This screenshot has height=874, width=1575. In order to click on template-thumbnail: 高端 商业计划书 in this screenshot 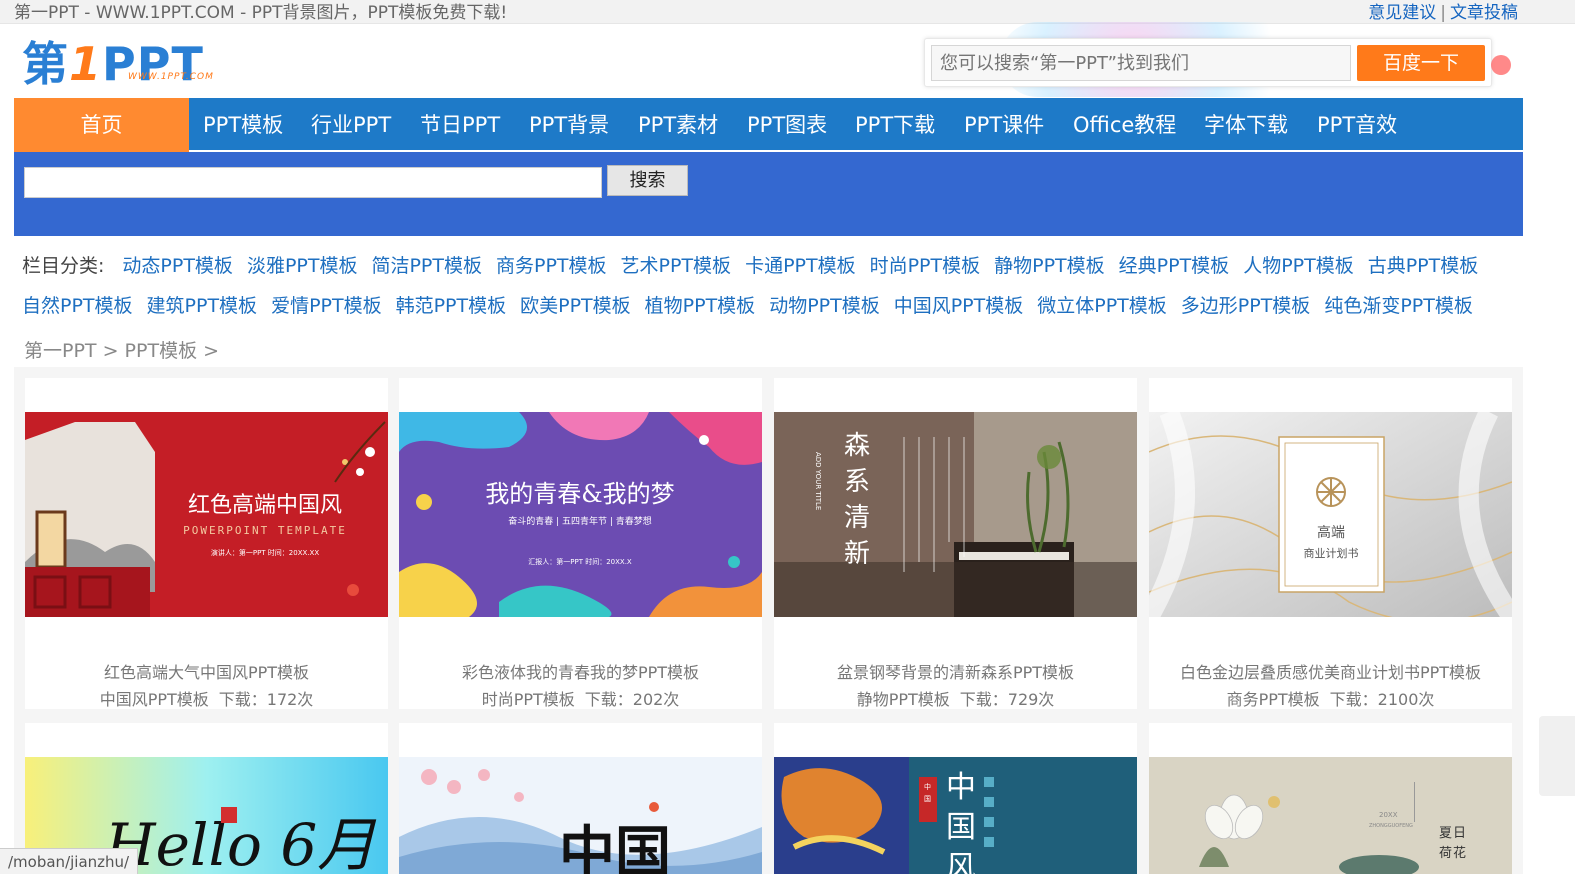, I will do `click(1330, 514)`.